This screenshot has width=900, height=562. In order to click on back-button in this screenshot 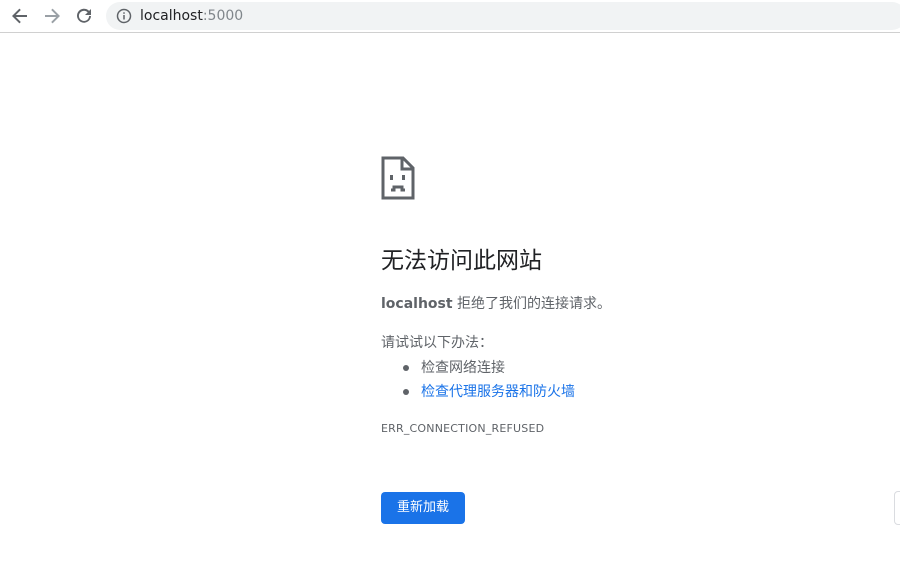, I will do `click(20, 16)`.